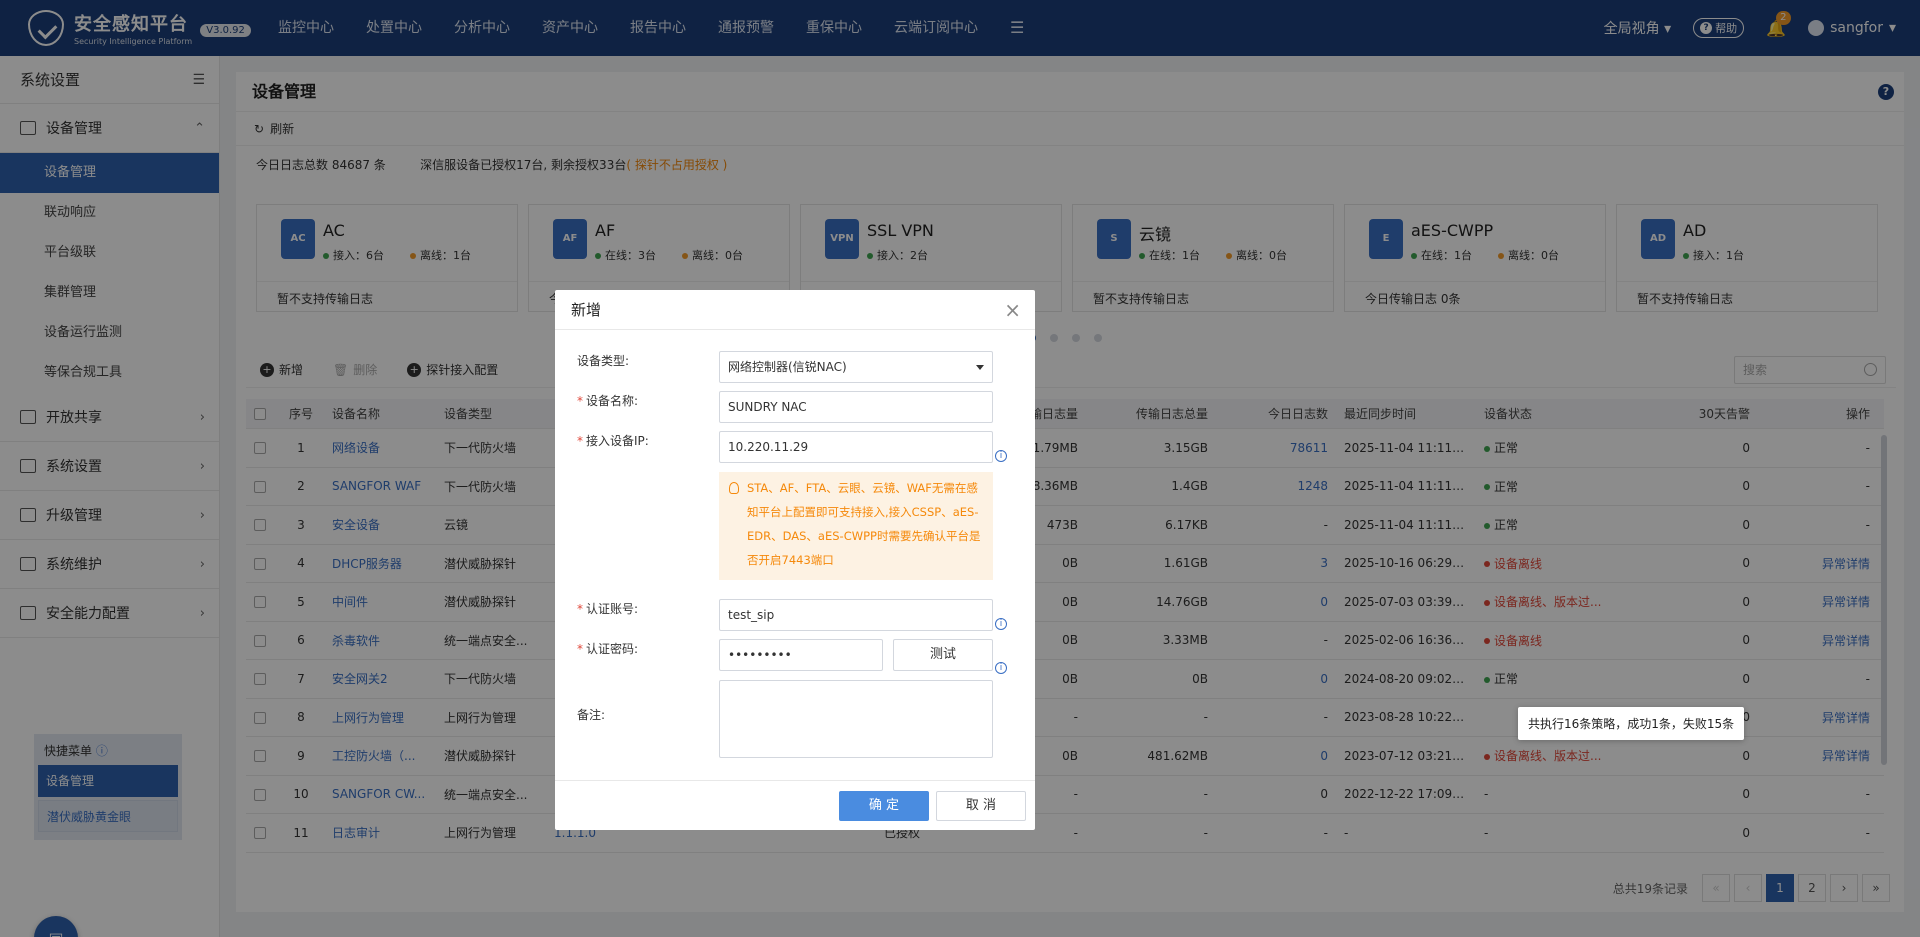 The image size is (1920, 937). Describe the element at coordinates (734, 488) in the screenshot. I see `lightbulb-icon` at that location.